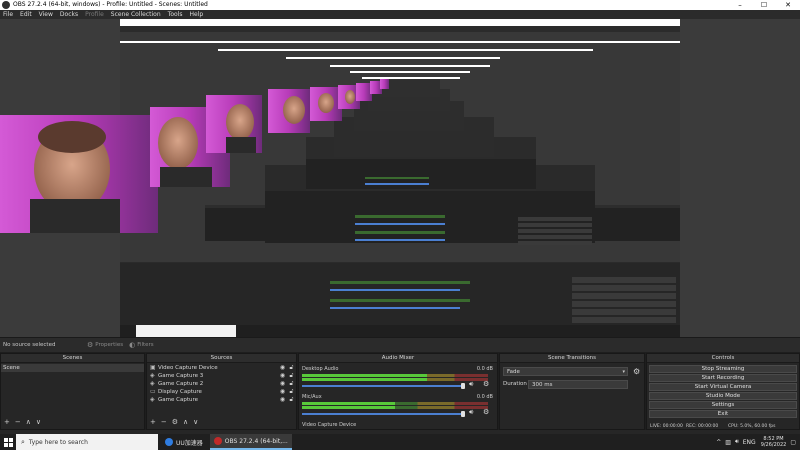  What do you see at coordinates (793, 442) in the screenshot?
I see `notification-icon: ▢` at bounding box center [793, 442].